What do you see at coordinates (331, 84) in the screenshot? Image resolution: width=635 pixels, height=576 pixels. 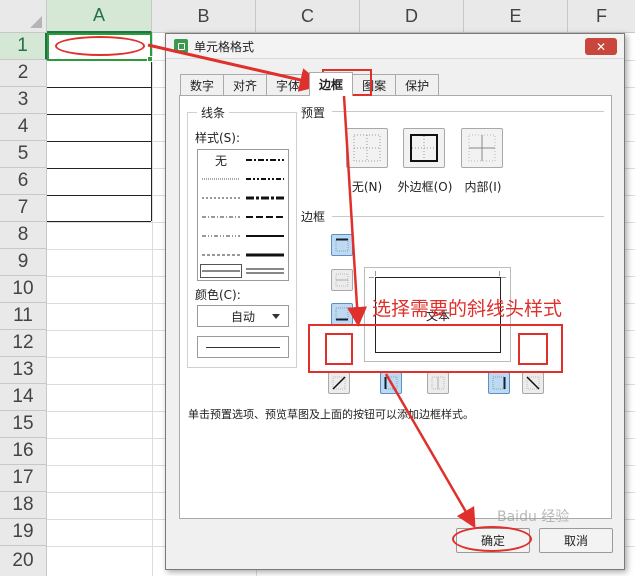 I see `tab-border: 边框` at bounding box center [331, 84].